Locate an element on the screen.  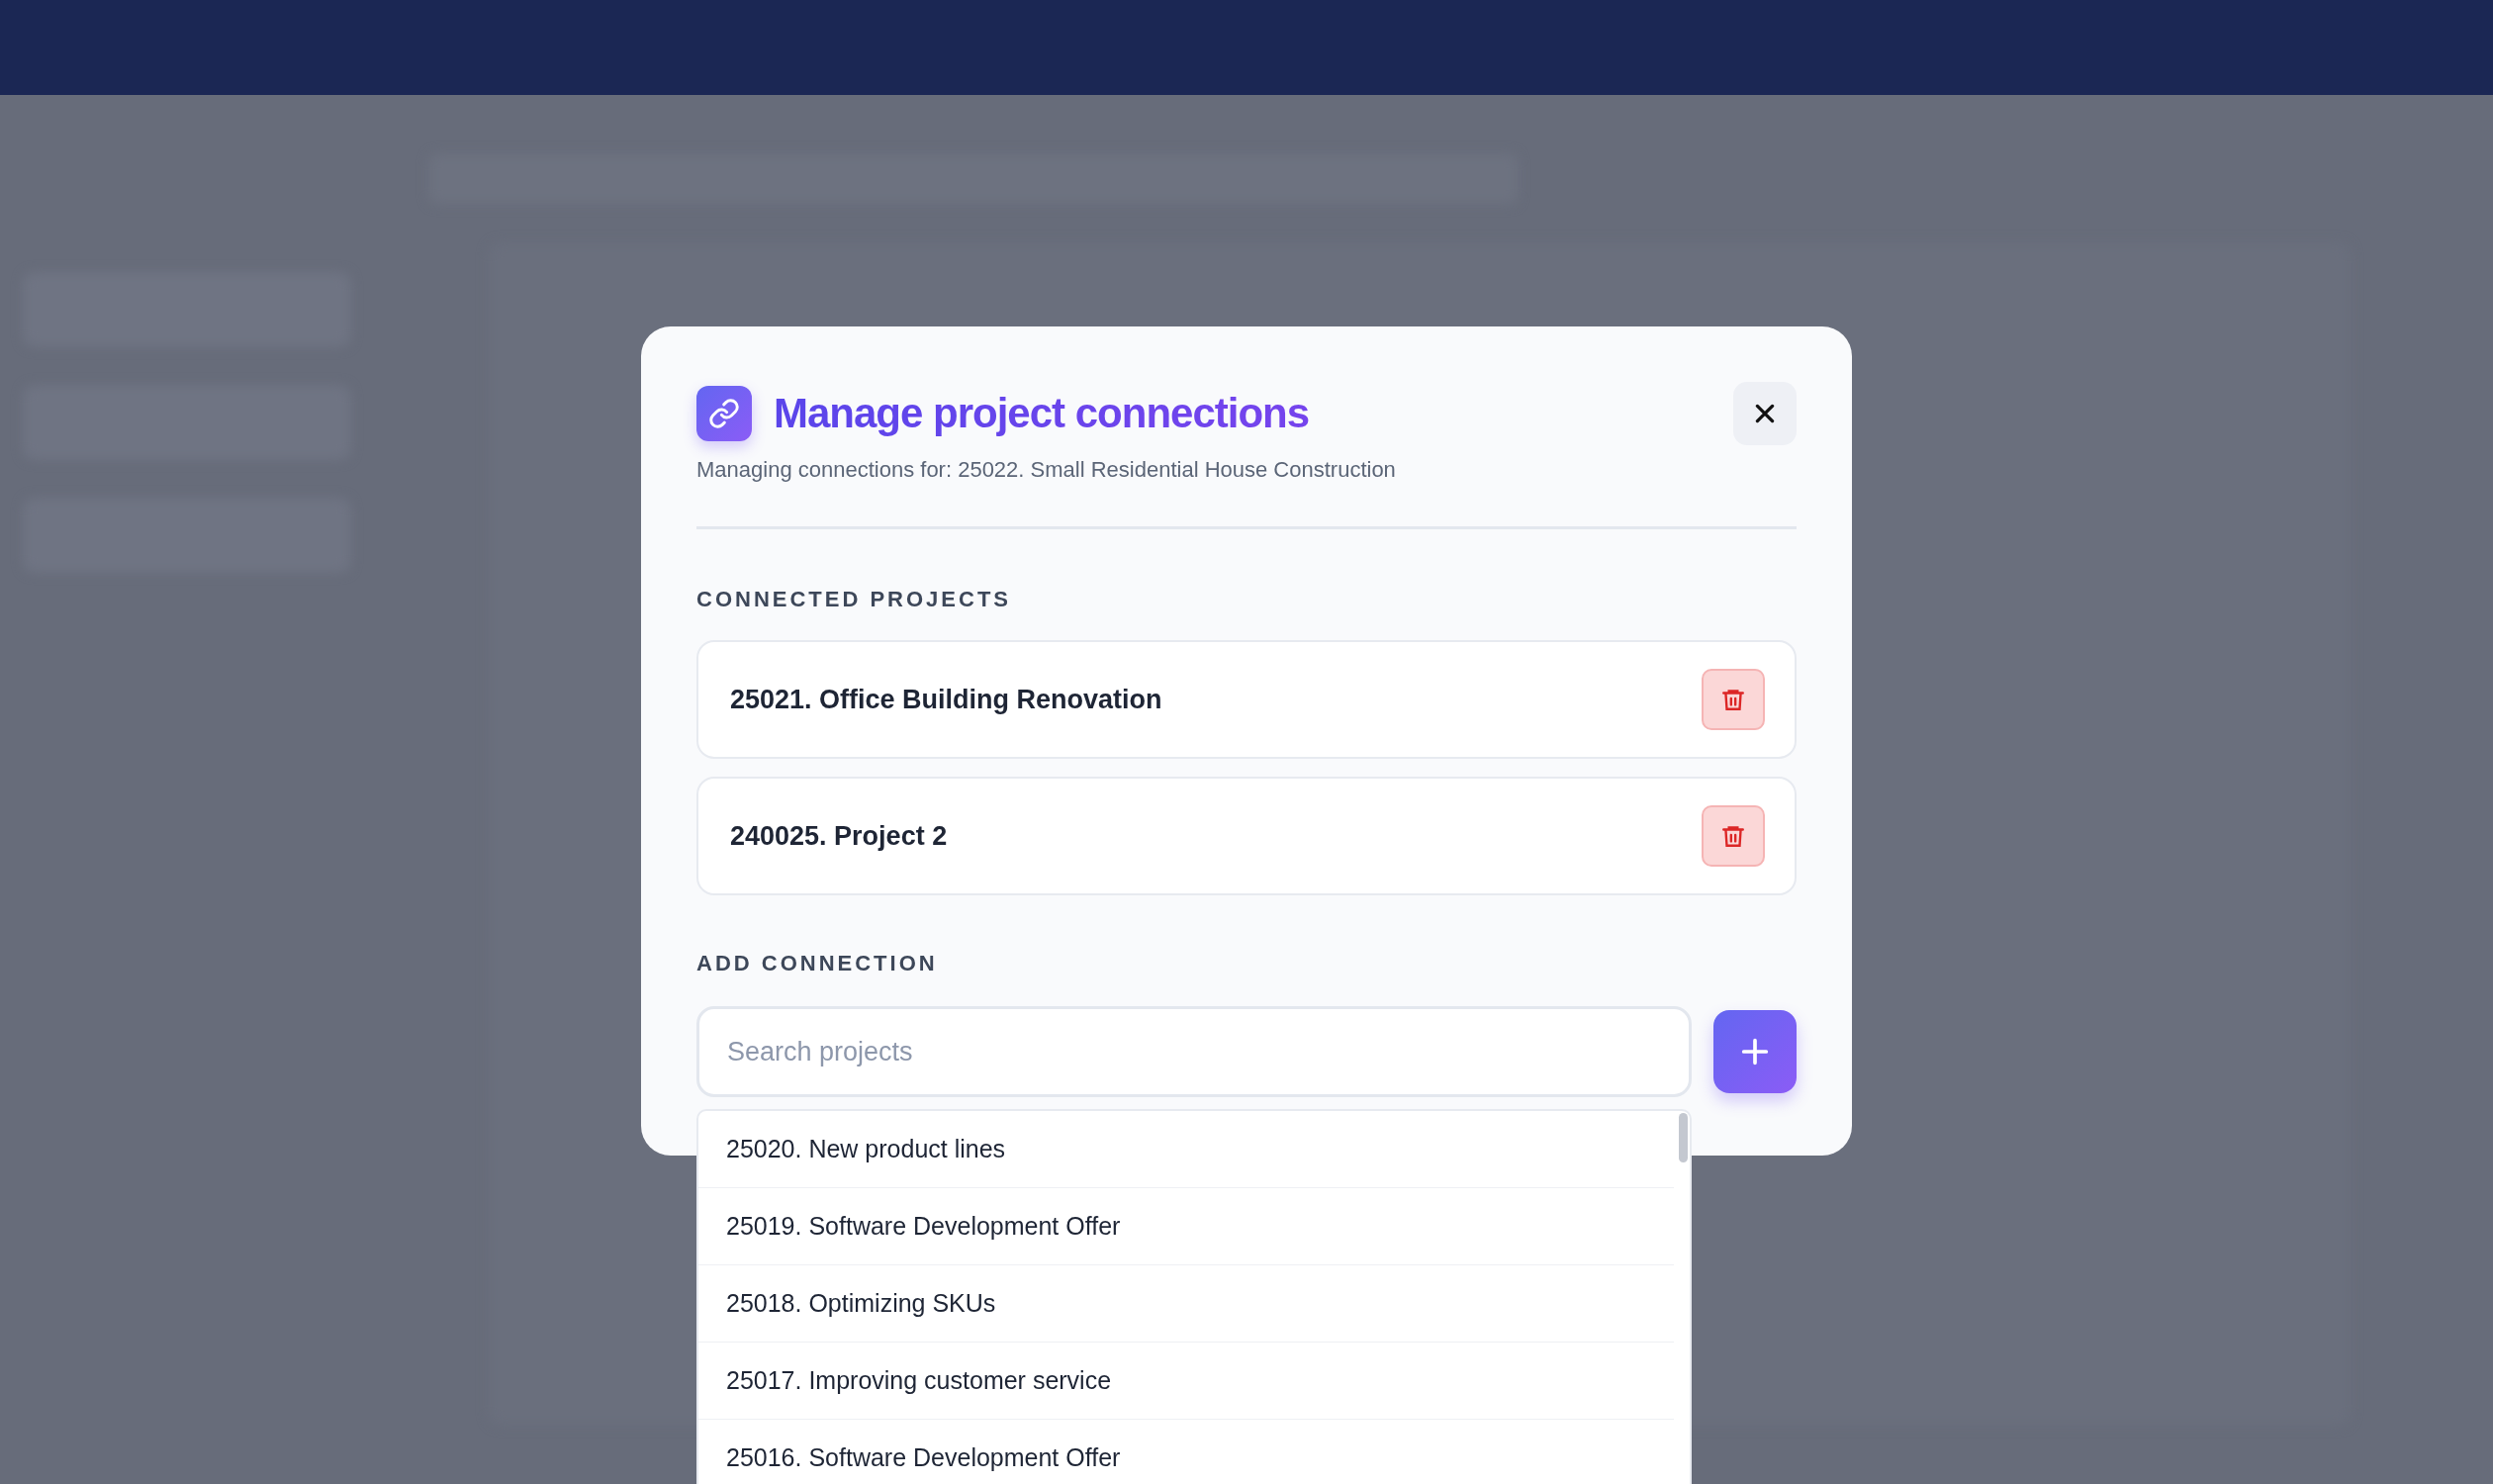
close-button is located at coordinates (1765, 413).